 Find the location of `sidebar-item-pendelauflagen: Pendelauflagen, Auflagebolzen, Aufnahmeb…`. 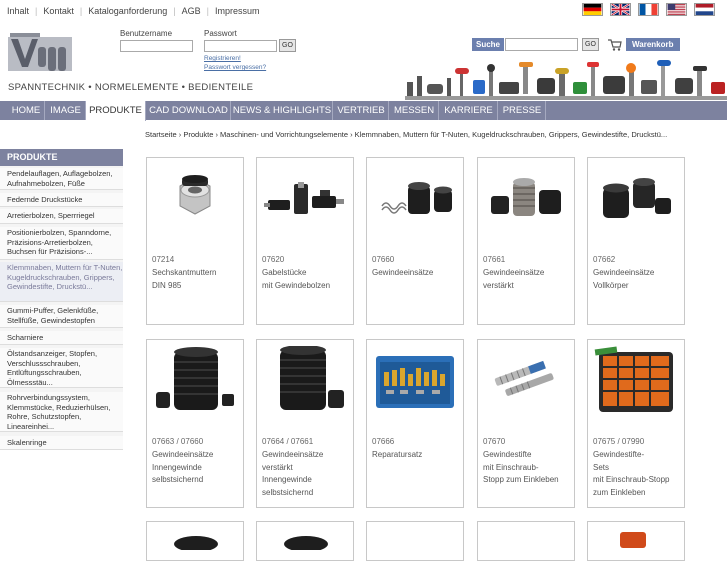

sidebar-item-pendelauflagen: Pendelauflagen, Auflagebolzen, Aufnahmeb… is located at coordinates (61, 179).